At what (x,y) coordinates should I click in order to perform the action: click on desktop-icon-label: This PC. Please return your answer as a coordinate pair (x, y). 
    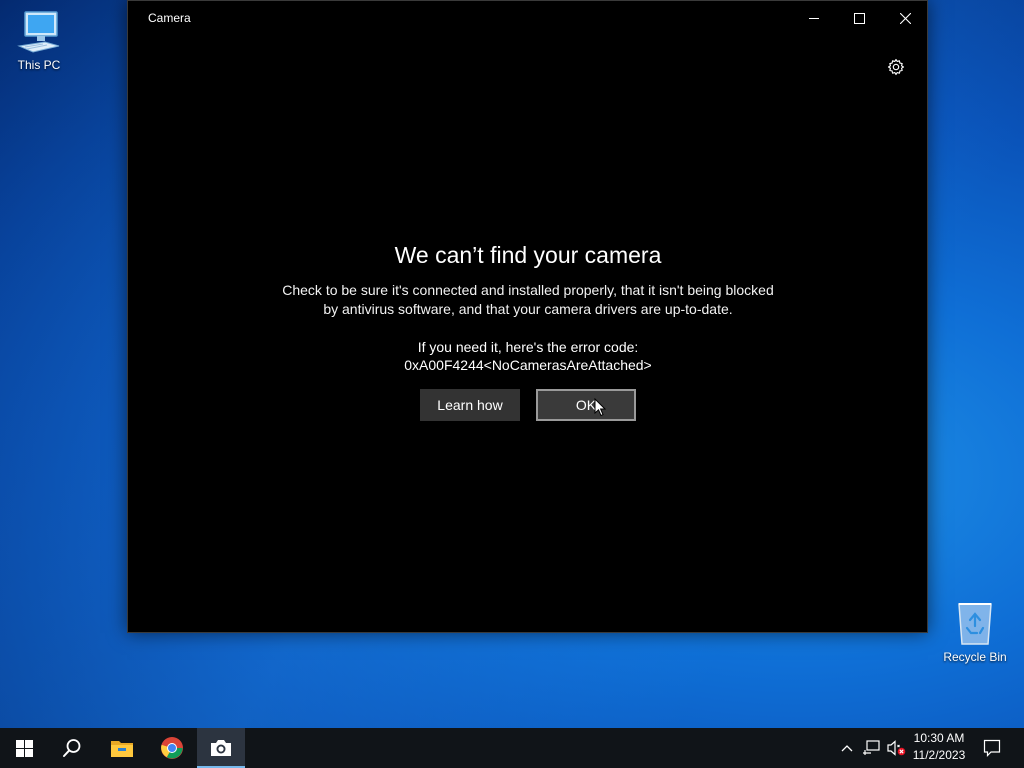
    Looking at the image, I should click on (39, 65).